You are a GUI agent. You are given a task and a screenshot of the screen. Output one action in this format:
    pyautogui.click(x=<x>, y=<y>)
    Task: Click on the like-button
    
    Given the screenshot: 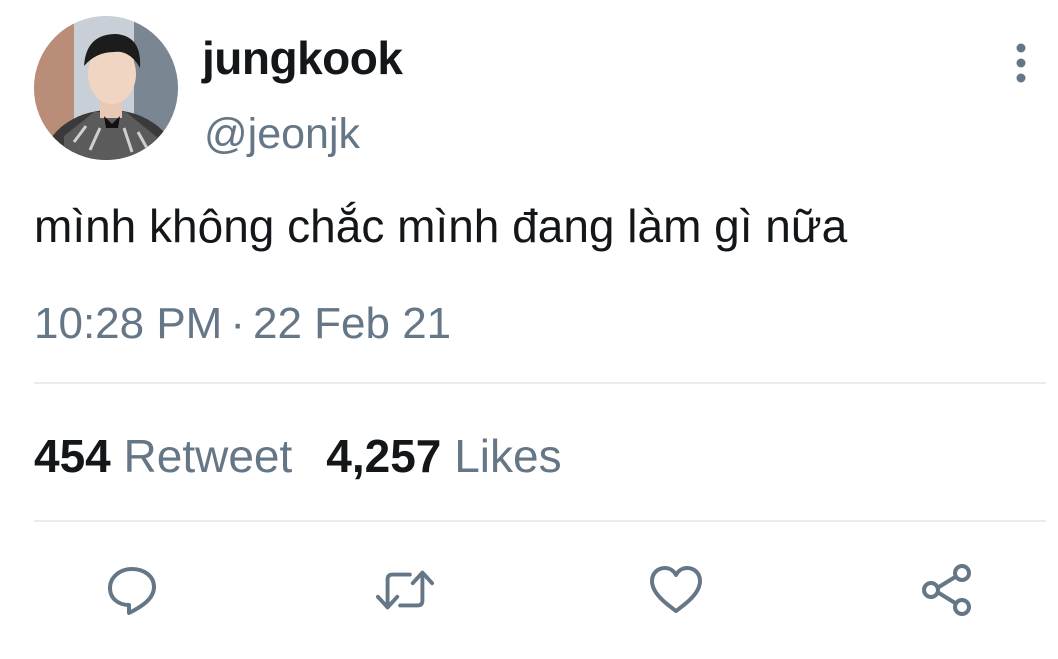 What is the action you would take?
    pyautogui.click(x=676, y=590)
    